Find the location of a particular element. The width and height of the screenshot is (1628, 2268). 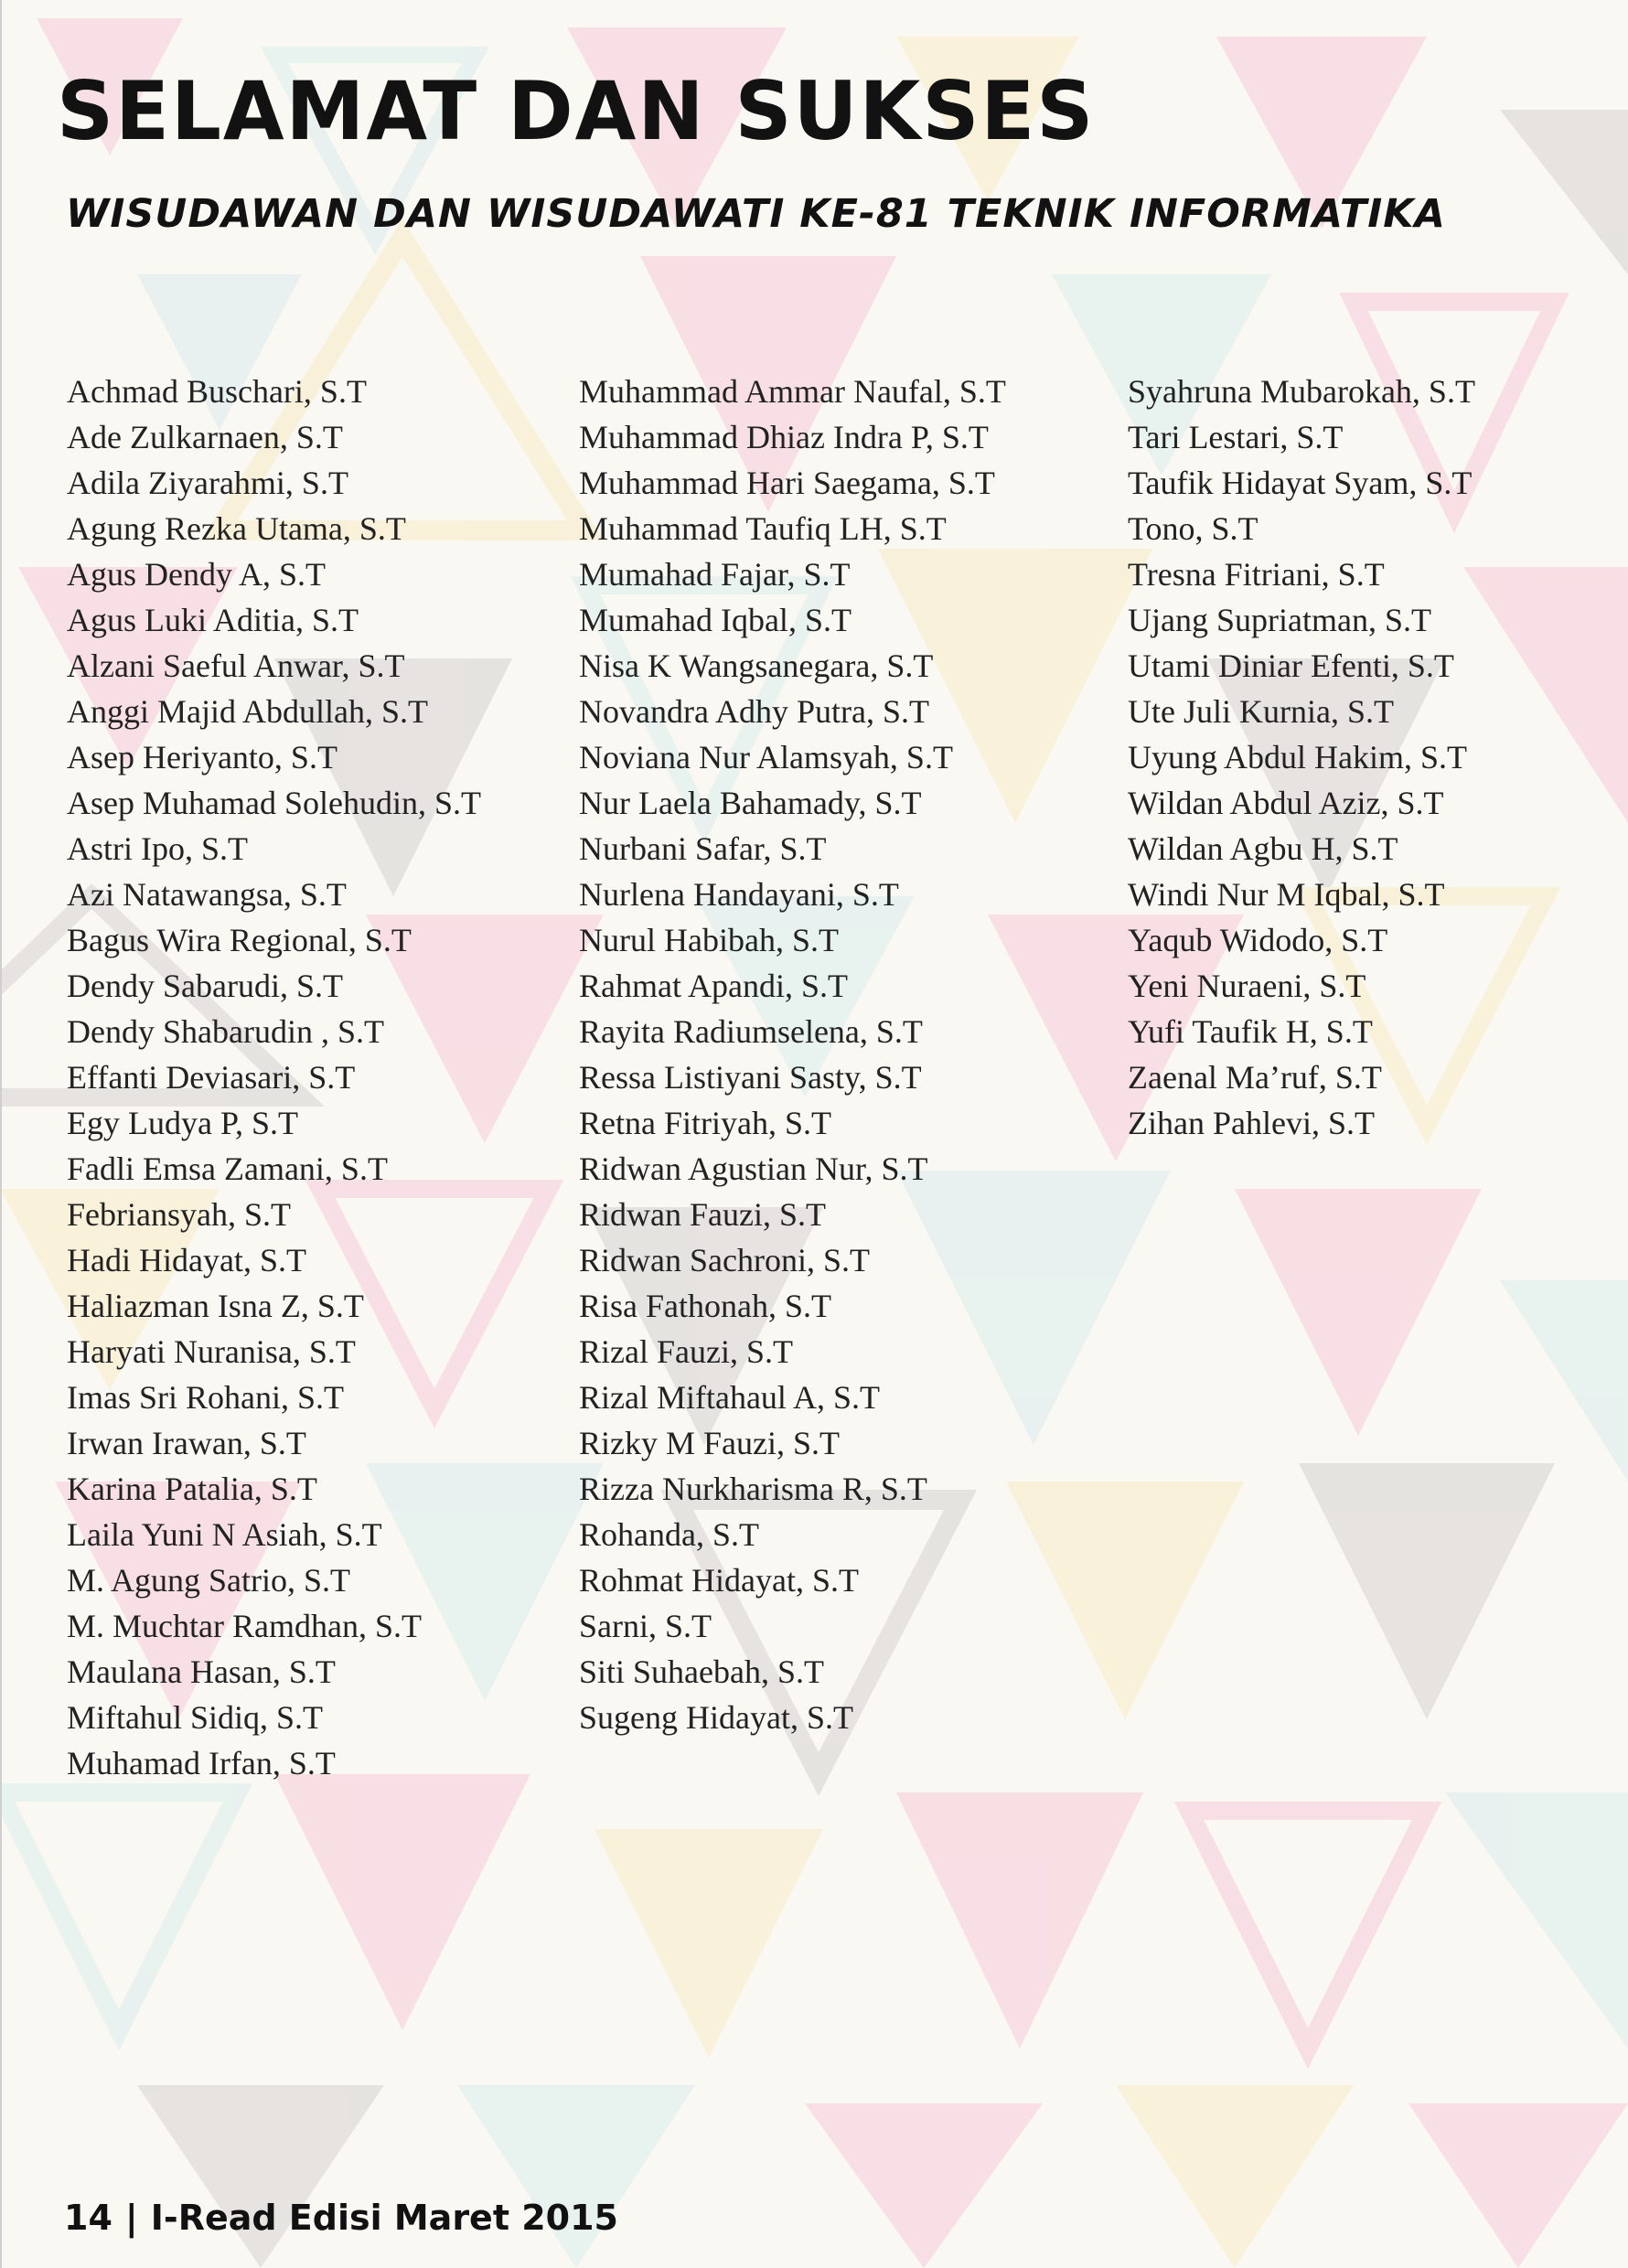

graduate-name: Taufik Hidayat Syam, S.T is located at coordinates (1300, 483).